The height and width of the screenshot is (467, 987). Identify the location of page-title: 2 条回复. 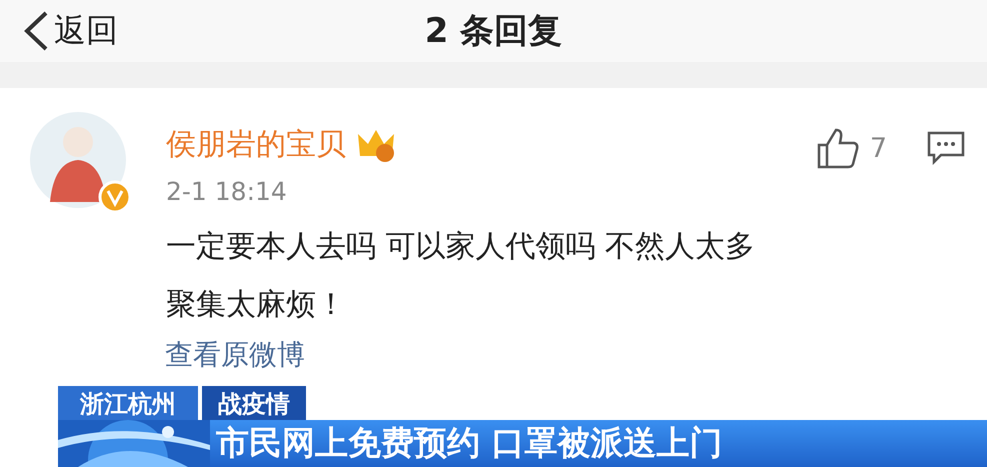
(493, 31).